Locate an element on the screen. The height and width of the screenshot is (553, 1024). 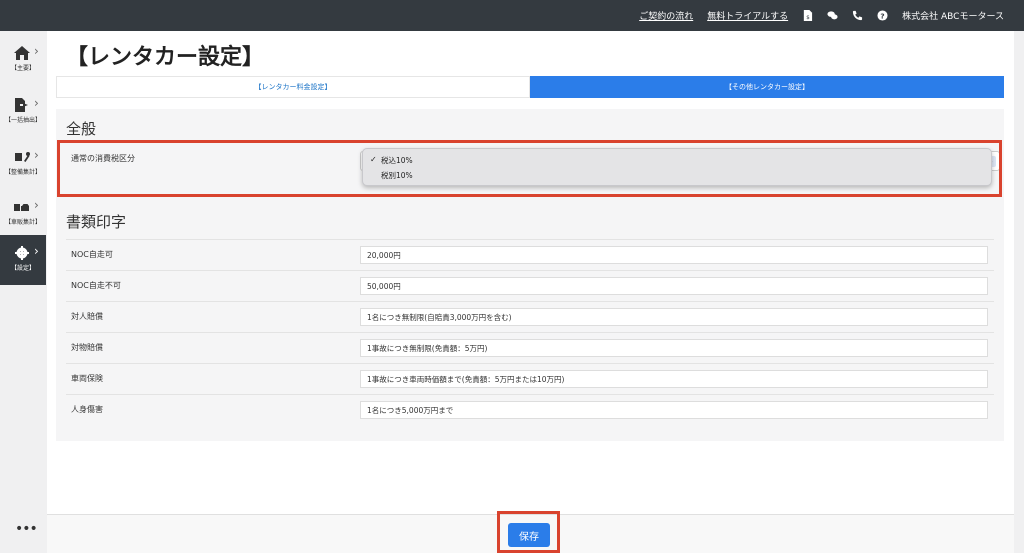
help-icon: ? is located at coordinates (882, 15).